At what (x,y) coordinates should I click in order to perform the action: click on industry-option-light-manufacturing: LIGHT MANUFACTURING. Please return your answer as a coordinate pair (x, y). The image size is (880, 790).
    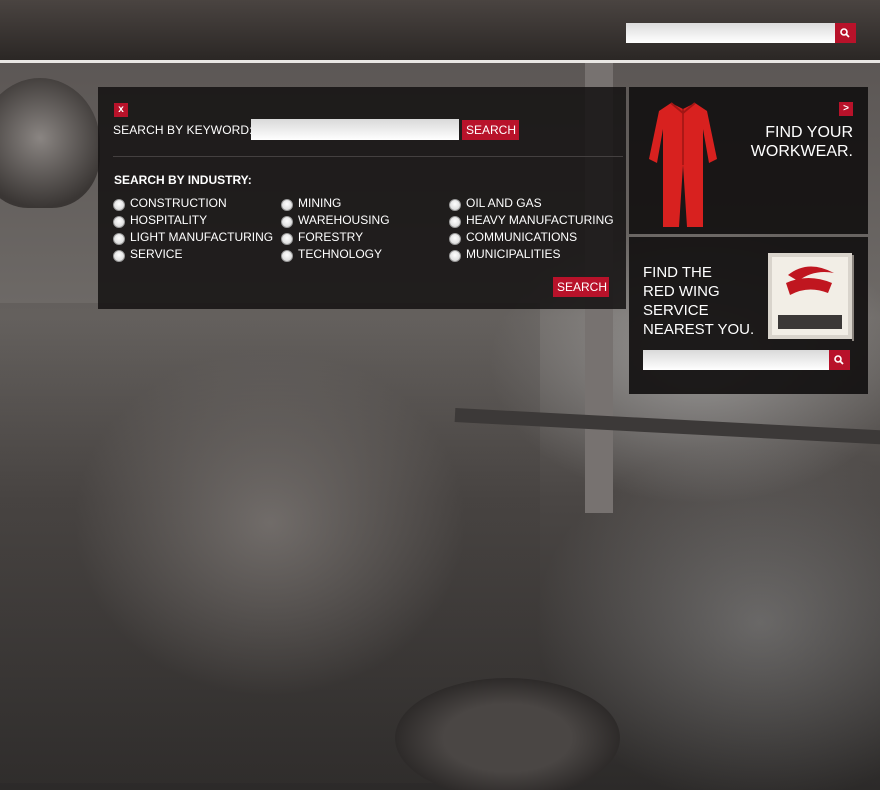
    Looking at the image, I should click on (193, 236).